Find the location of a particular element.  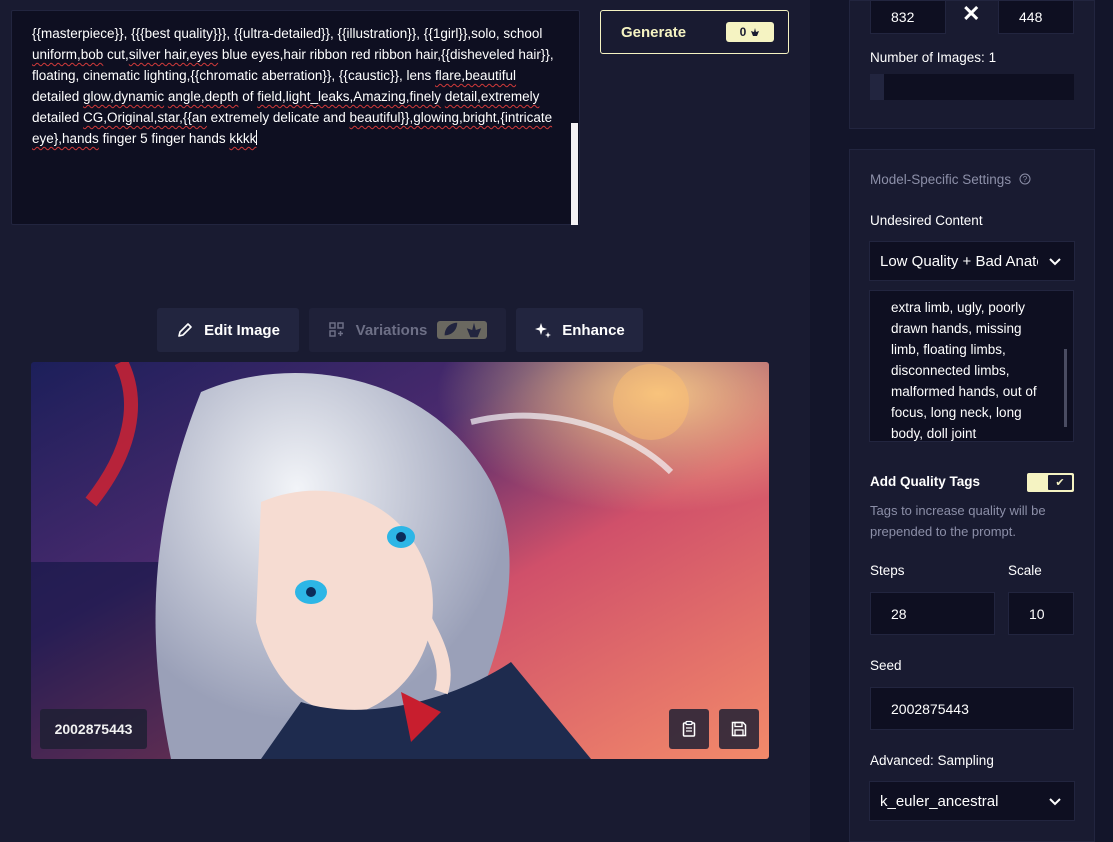

text-cursor is located at coordinates (257, 137).